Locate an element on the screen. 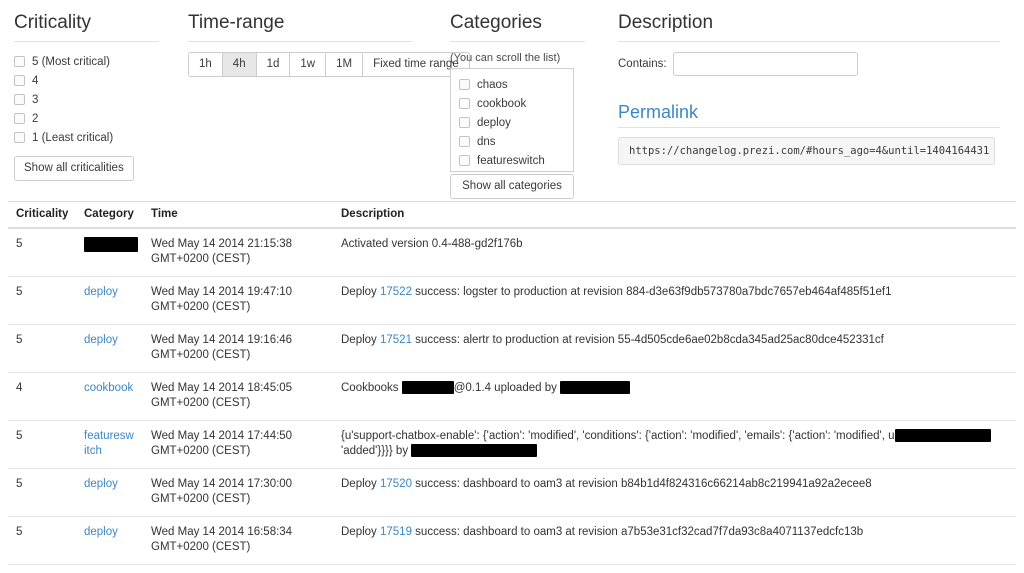 The image size is (1024, 573). deploy-id-link: 17522 is located at coordinates (396, 292).